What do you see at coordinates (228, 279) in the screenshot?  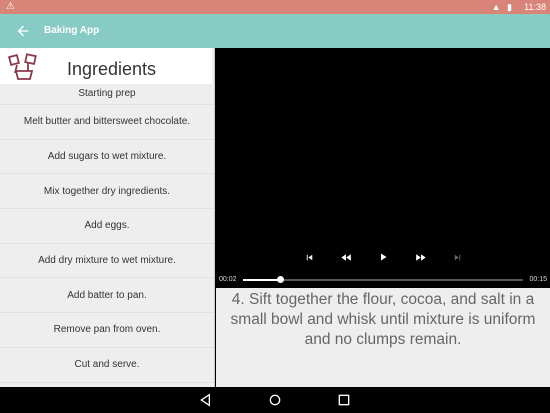 I see `current-time: 00:02` at bounding box center [228, 279].